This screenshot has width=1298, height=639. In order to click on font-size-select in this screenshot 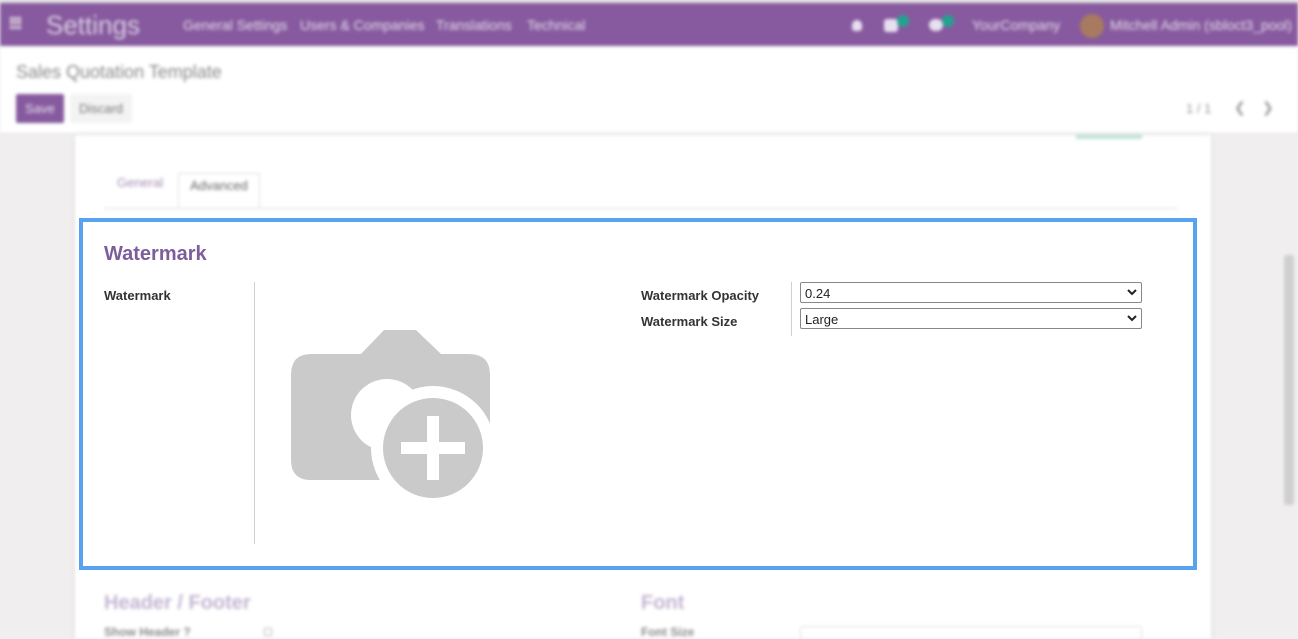, I will do `click(971, 632)`.